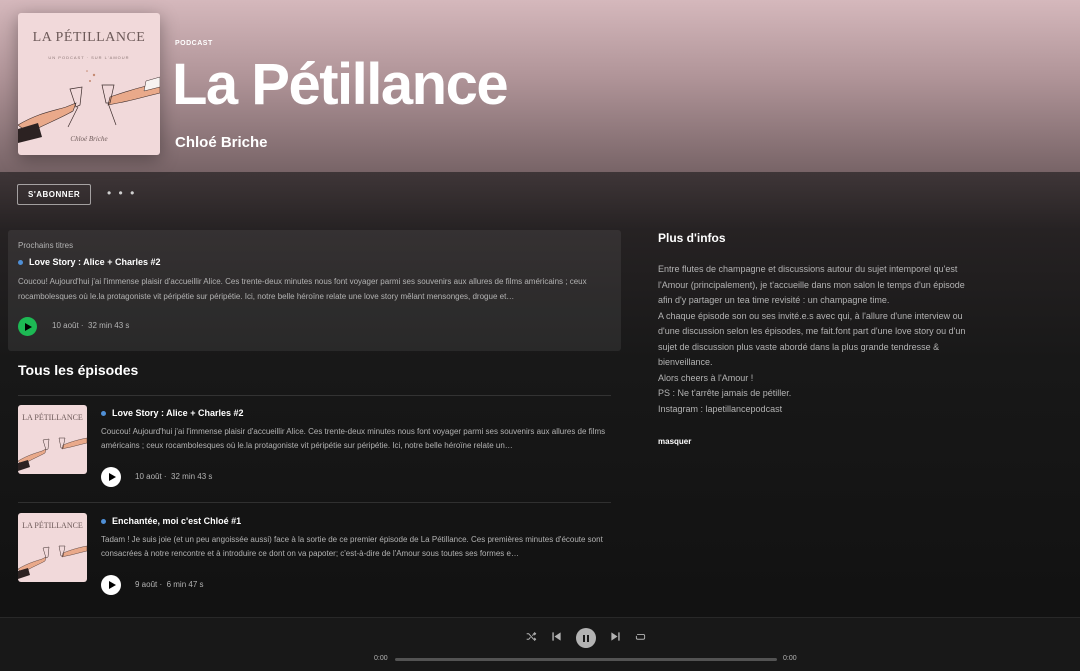 Image resolution: width=1080 pixels, height=671 pixels. I want to click on podcast-type-label: PODCAST, so click(194, 43).